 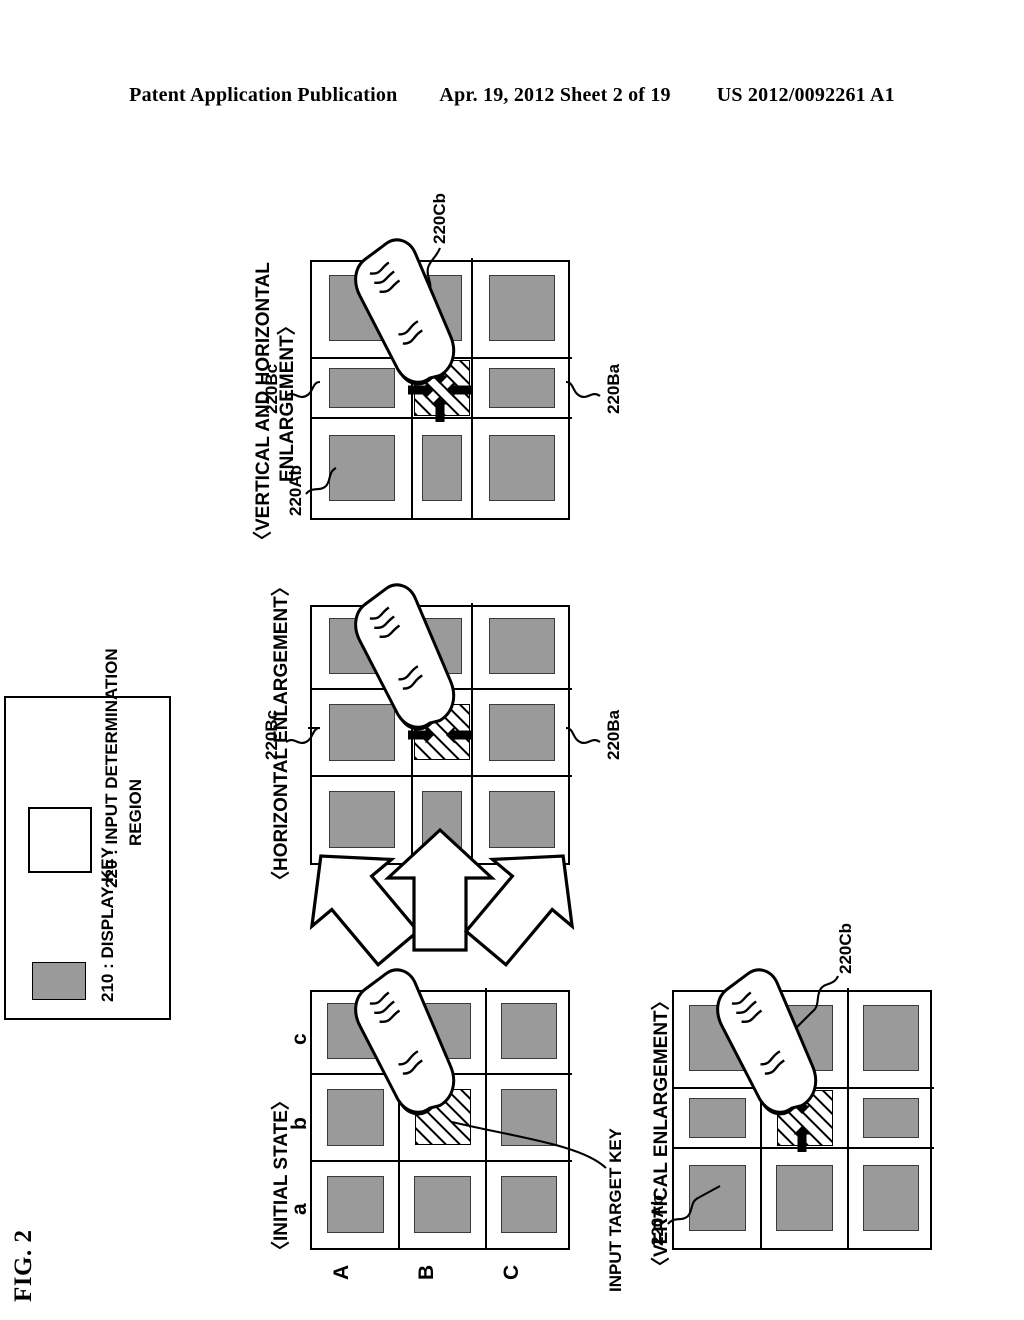 I want to click on initial-display-key-Bc, so click(x=442, y=1031).